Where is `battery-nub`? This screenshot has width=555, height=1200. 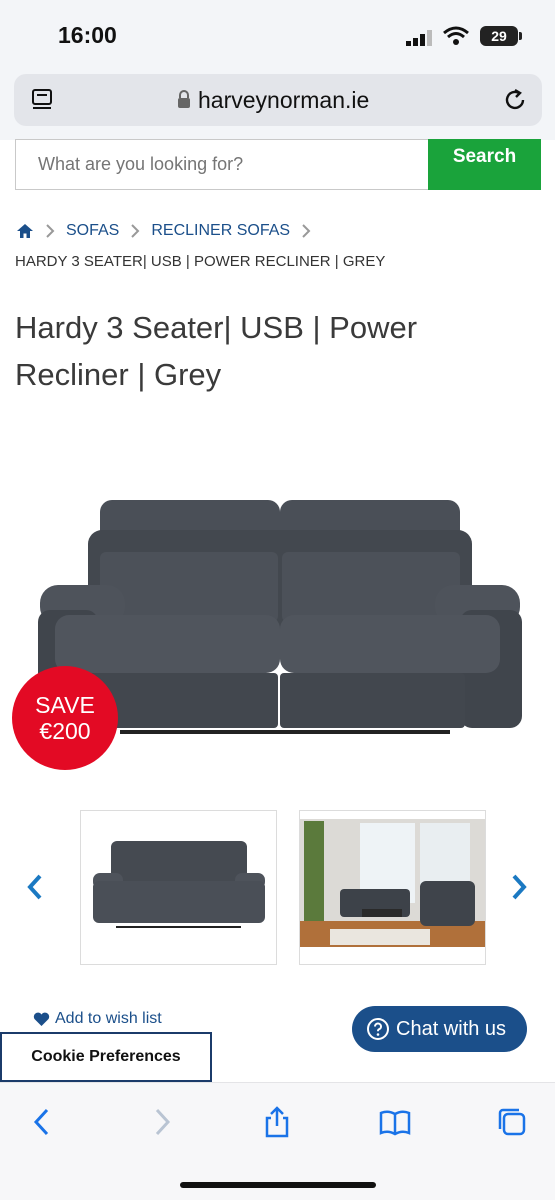
battery-nub is located at coordinates (520, 36).